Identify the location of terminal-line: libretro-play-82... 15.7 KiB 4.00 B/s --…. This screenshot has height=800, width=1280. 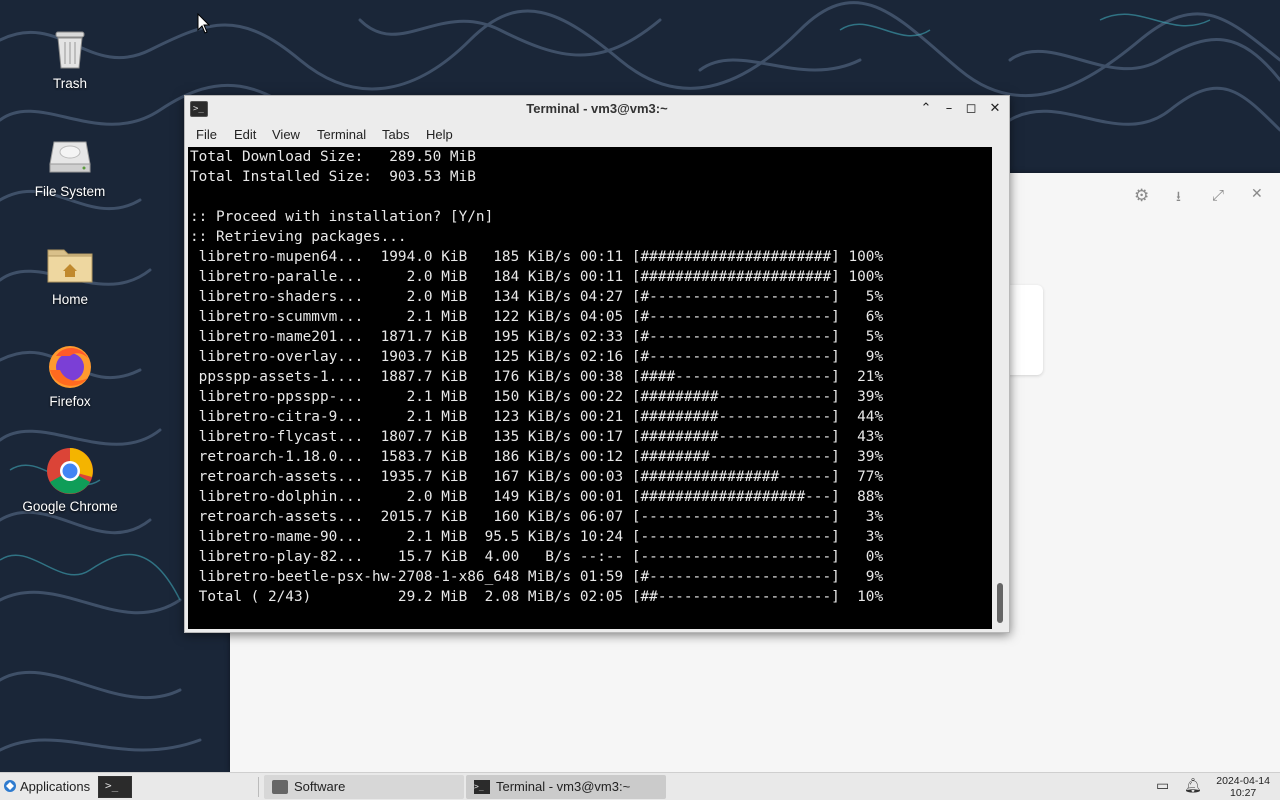
(537, 557).